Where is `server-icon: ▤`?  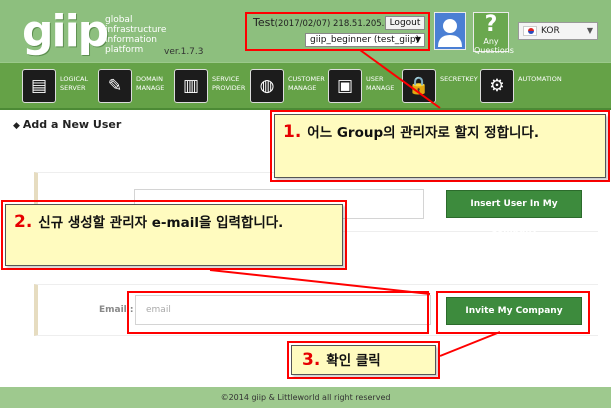
server-icon: ▤ is located at coordinates (39, 86).